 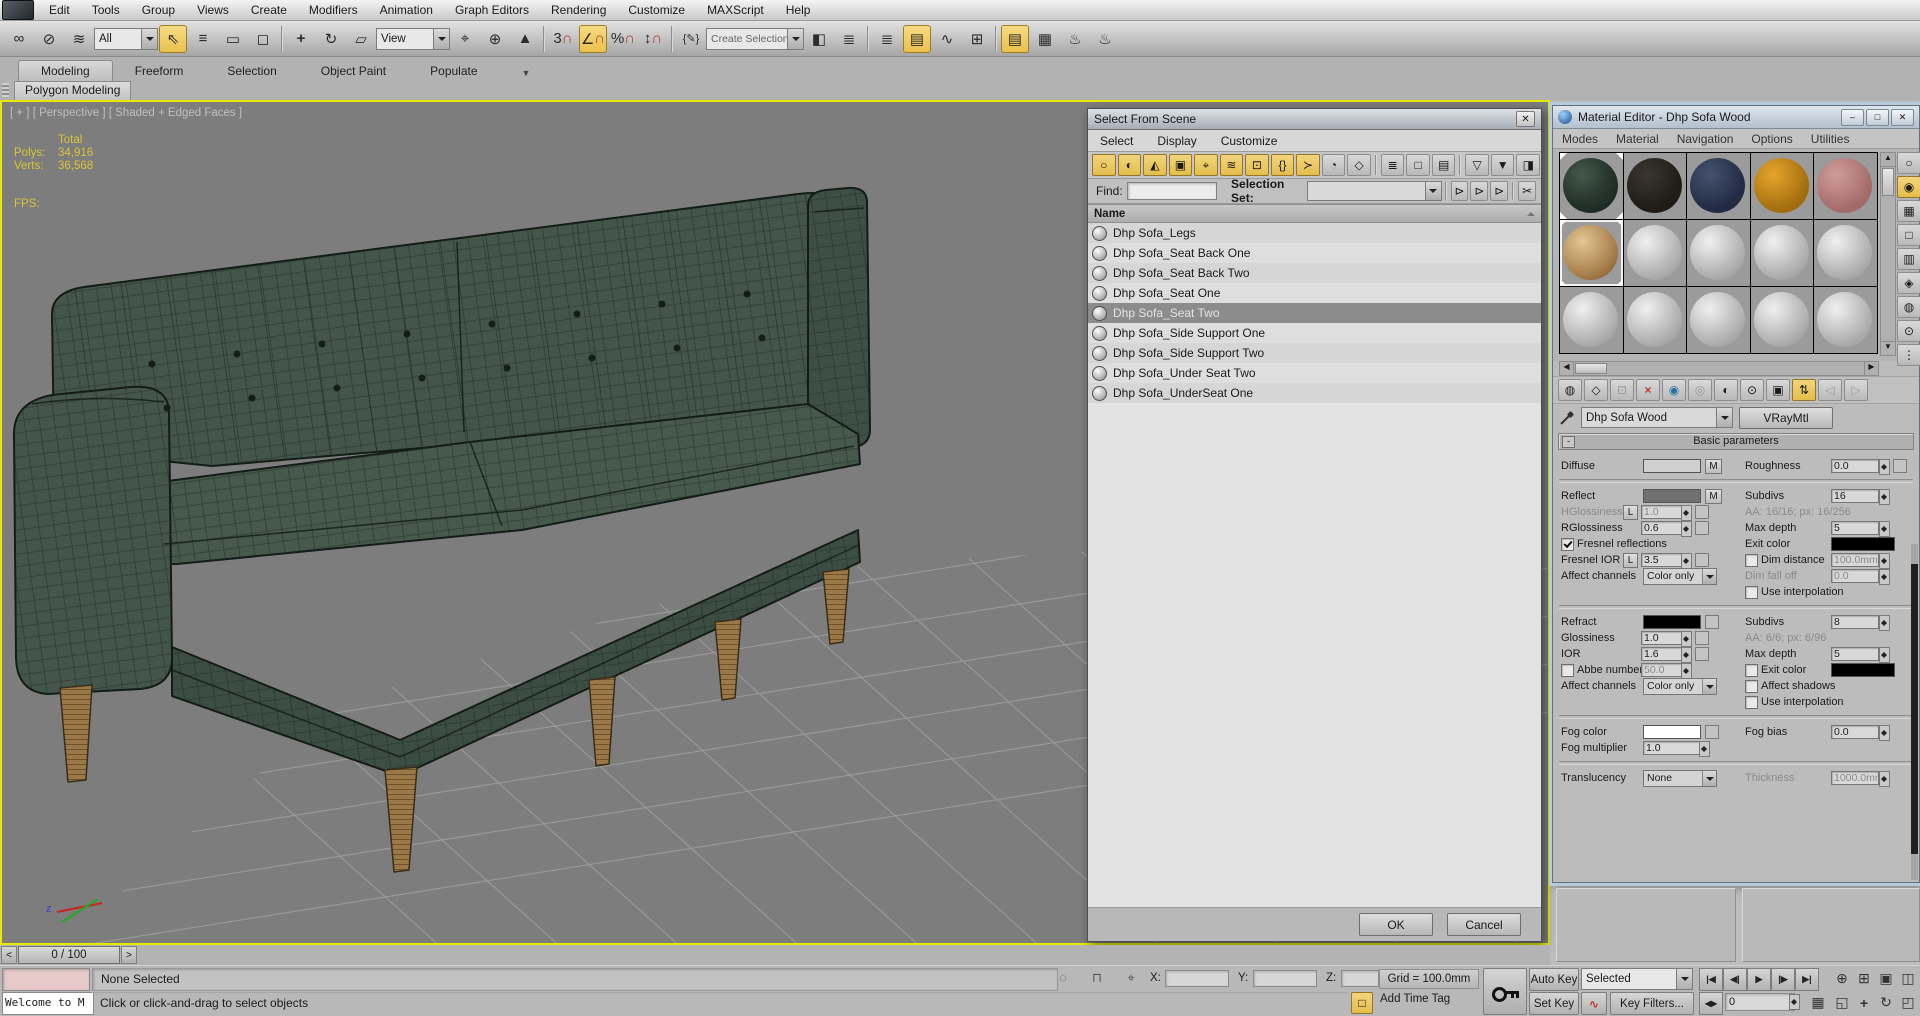 I want to click on reset-material-icon: ×, so click(x=1648, y=390).